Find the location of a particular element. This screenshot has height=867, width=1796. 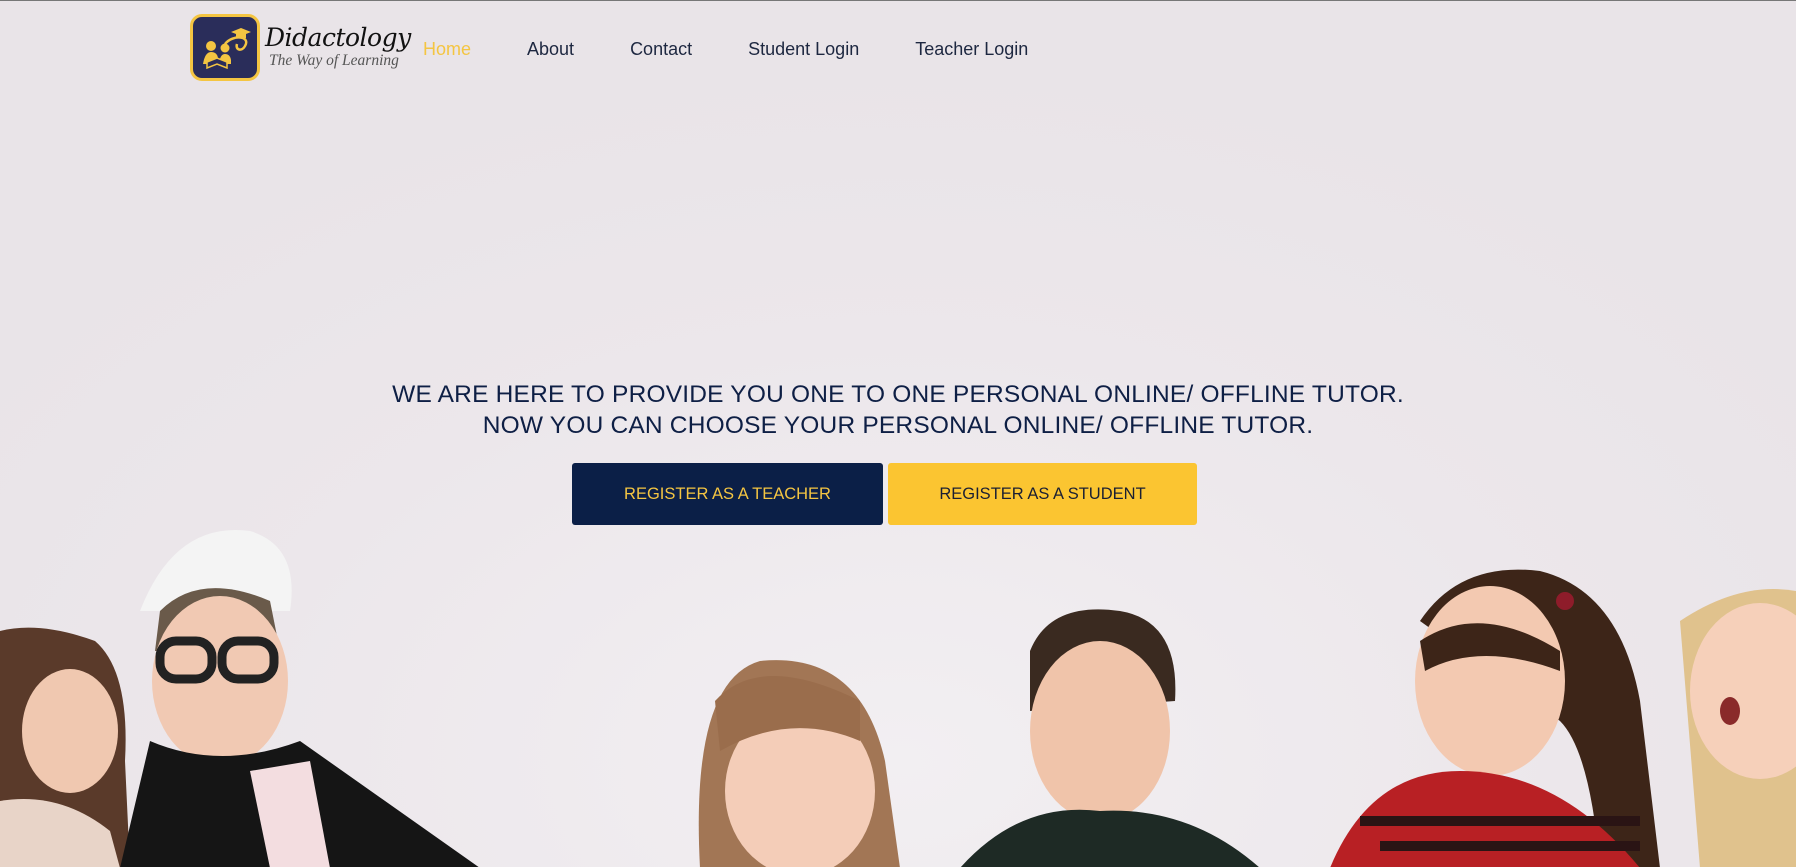

brand-logo: Didactology The Way of Learning is located at coordinates (300, 47).